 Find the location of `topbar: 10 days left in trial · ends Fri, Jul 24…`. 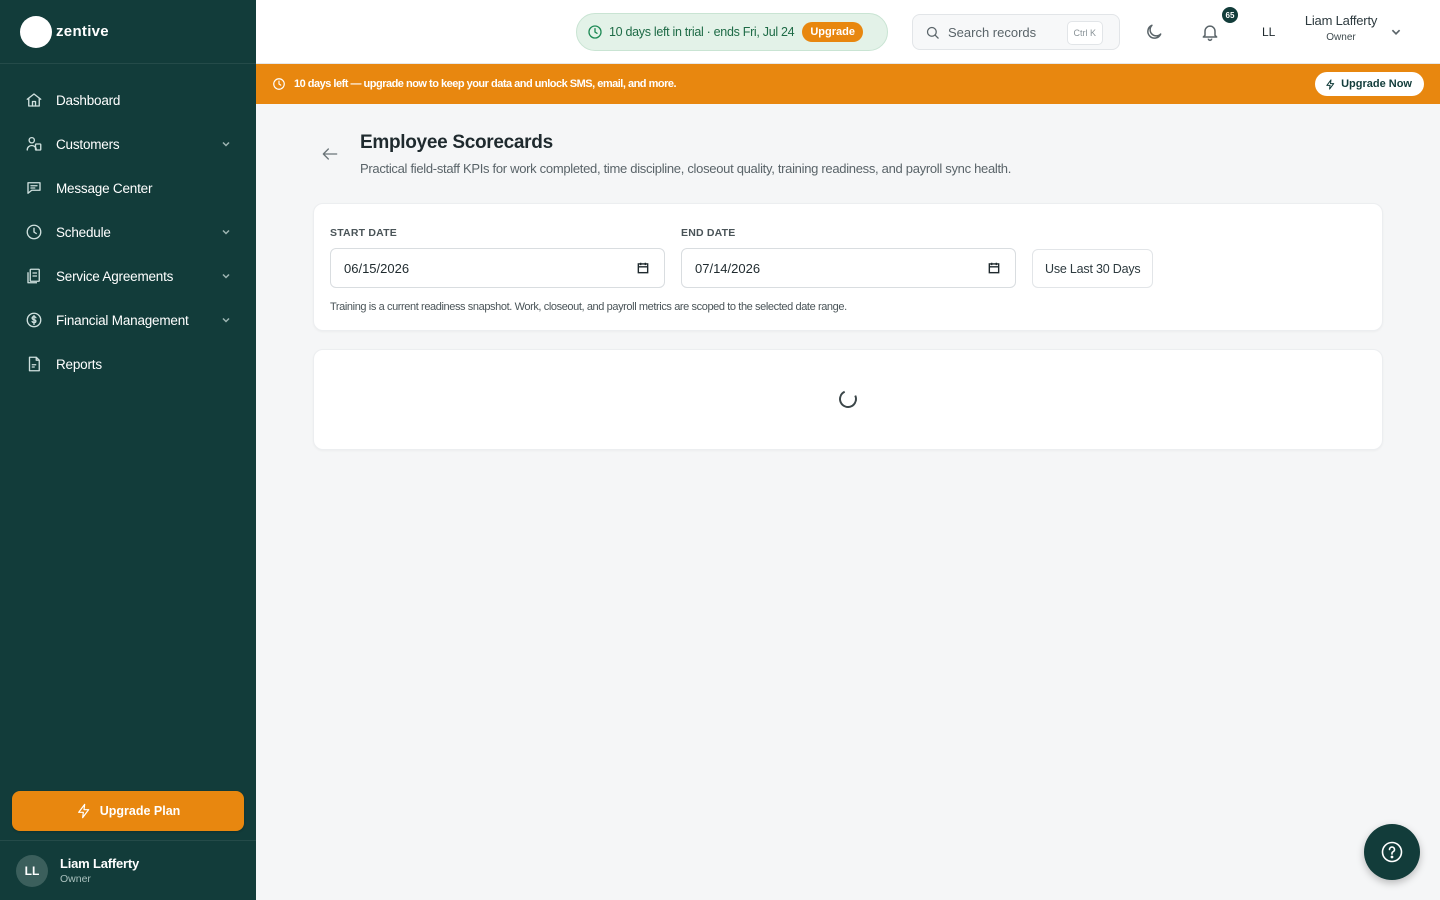

topbar: 10 days left in trial · ends Fri, Jul 24… is located at coordinates (848, 32).